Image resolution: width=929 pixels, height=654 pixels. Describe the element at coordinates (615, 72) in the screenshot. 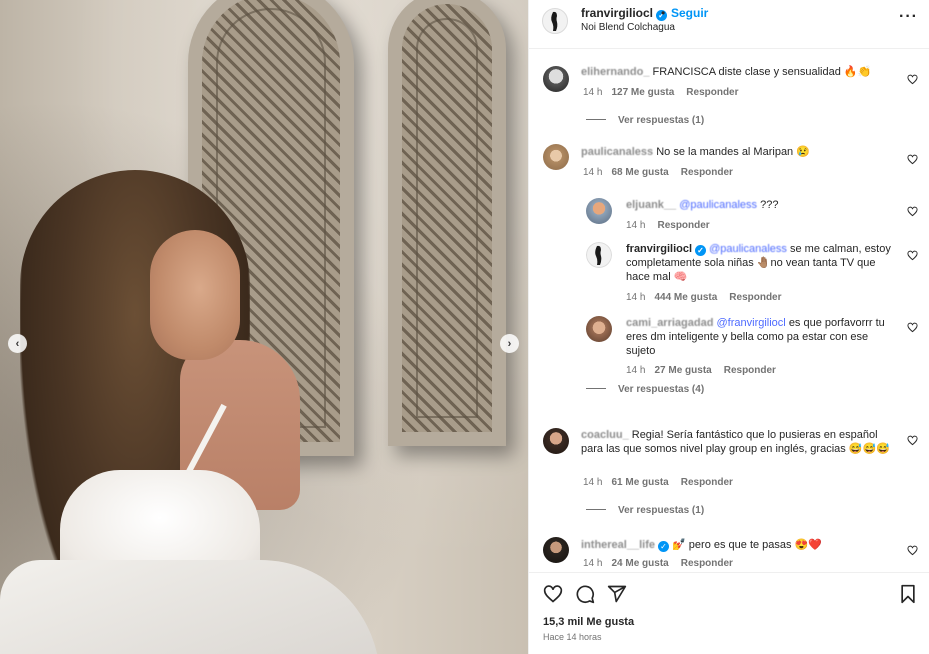

I see `comment-username: elihernando_` at that location.